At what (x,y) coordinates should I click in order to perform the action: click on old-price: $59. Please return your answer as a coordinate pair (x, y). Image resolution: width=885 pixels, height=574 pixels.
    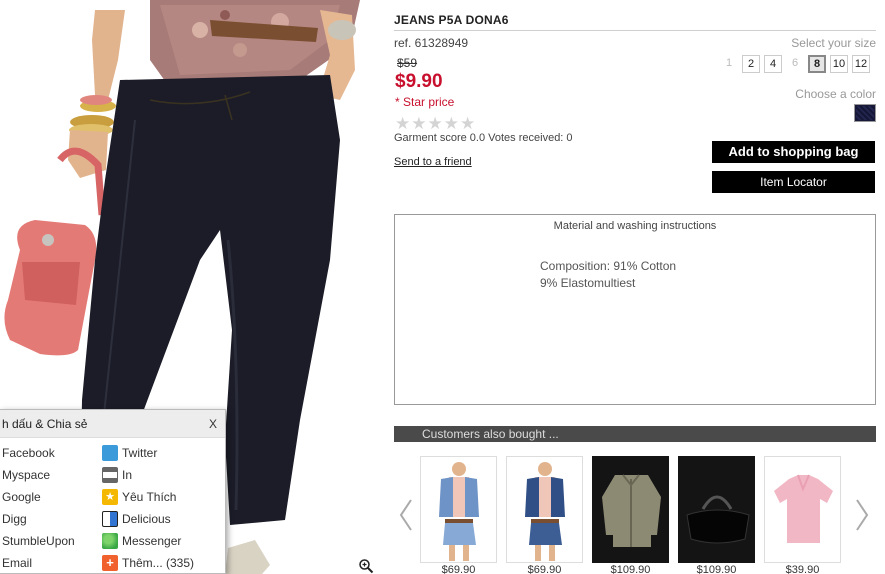
    Looking at the image, I should click on (407, 63).